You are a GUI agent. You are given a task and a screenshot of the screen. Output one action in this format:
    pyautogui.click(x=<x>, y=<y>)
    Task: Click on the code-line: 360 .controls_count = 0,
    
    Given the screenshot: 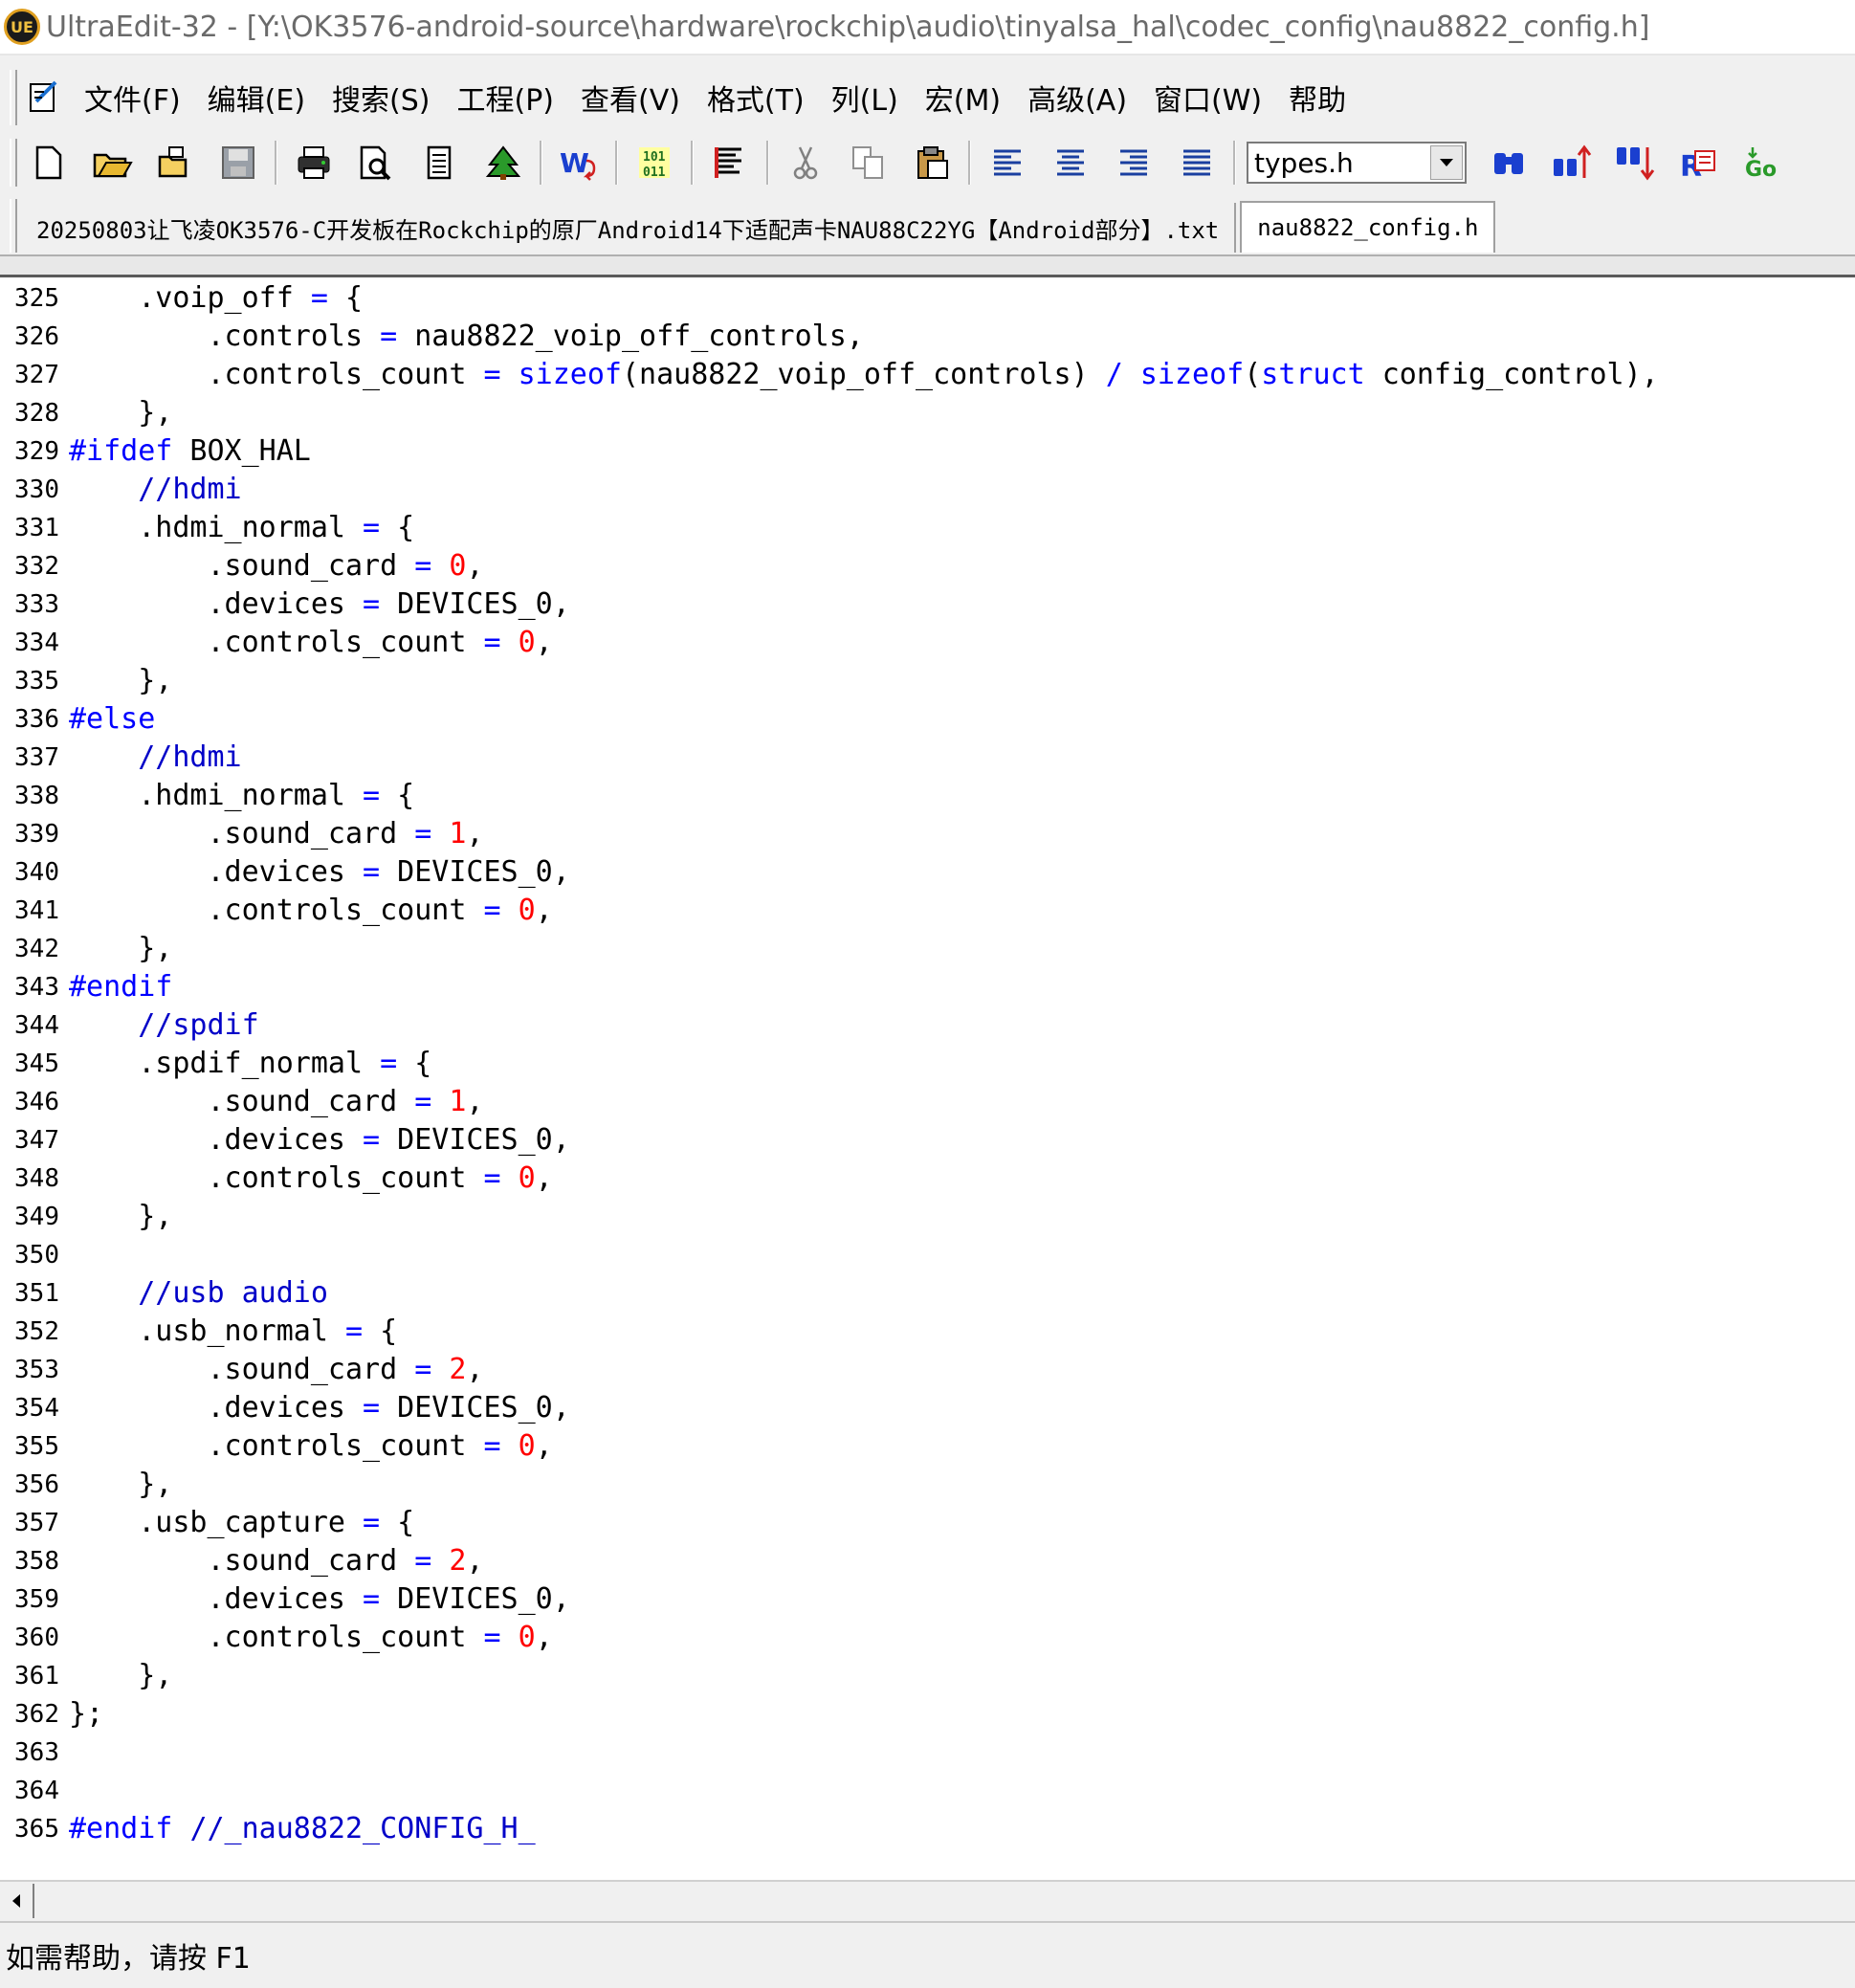 What is the action you would take?
    pyautogui.click(x=927, y=1638)
    